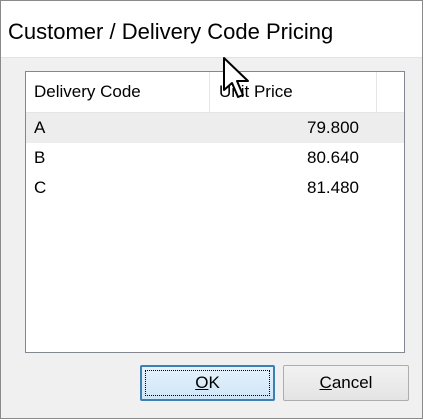 This screenshot has width=423, height=419. I want to click on list-row: A 79.800, so click(215, 128).